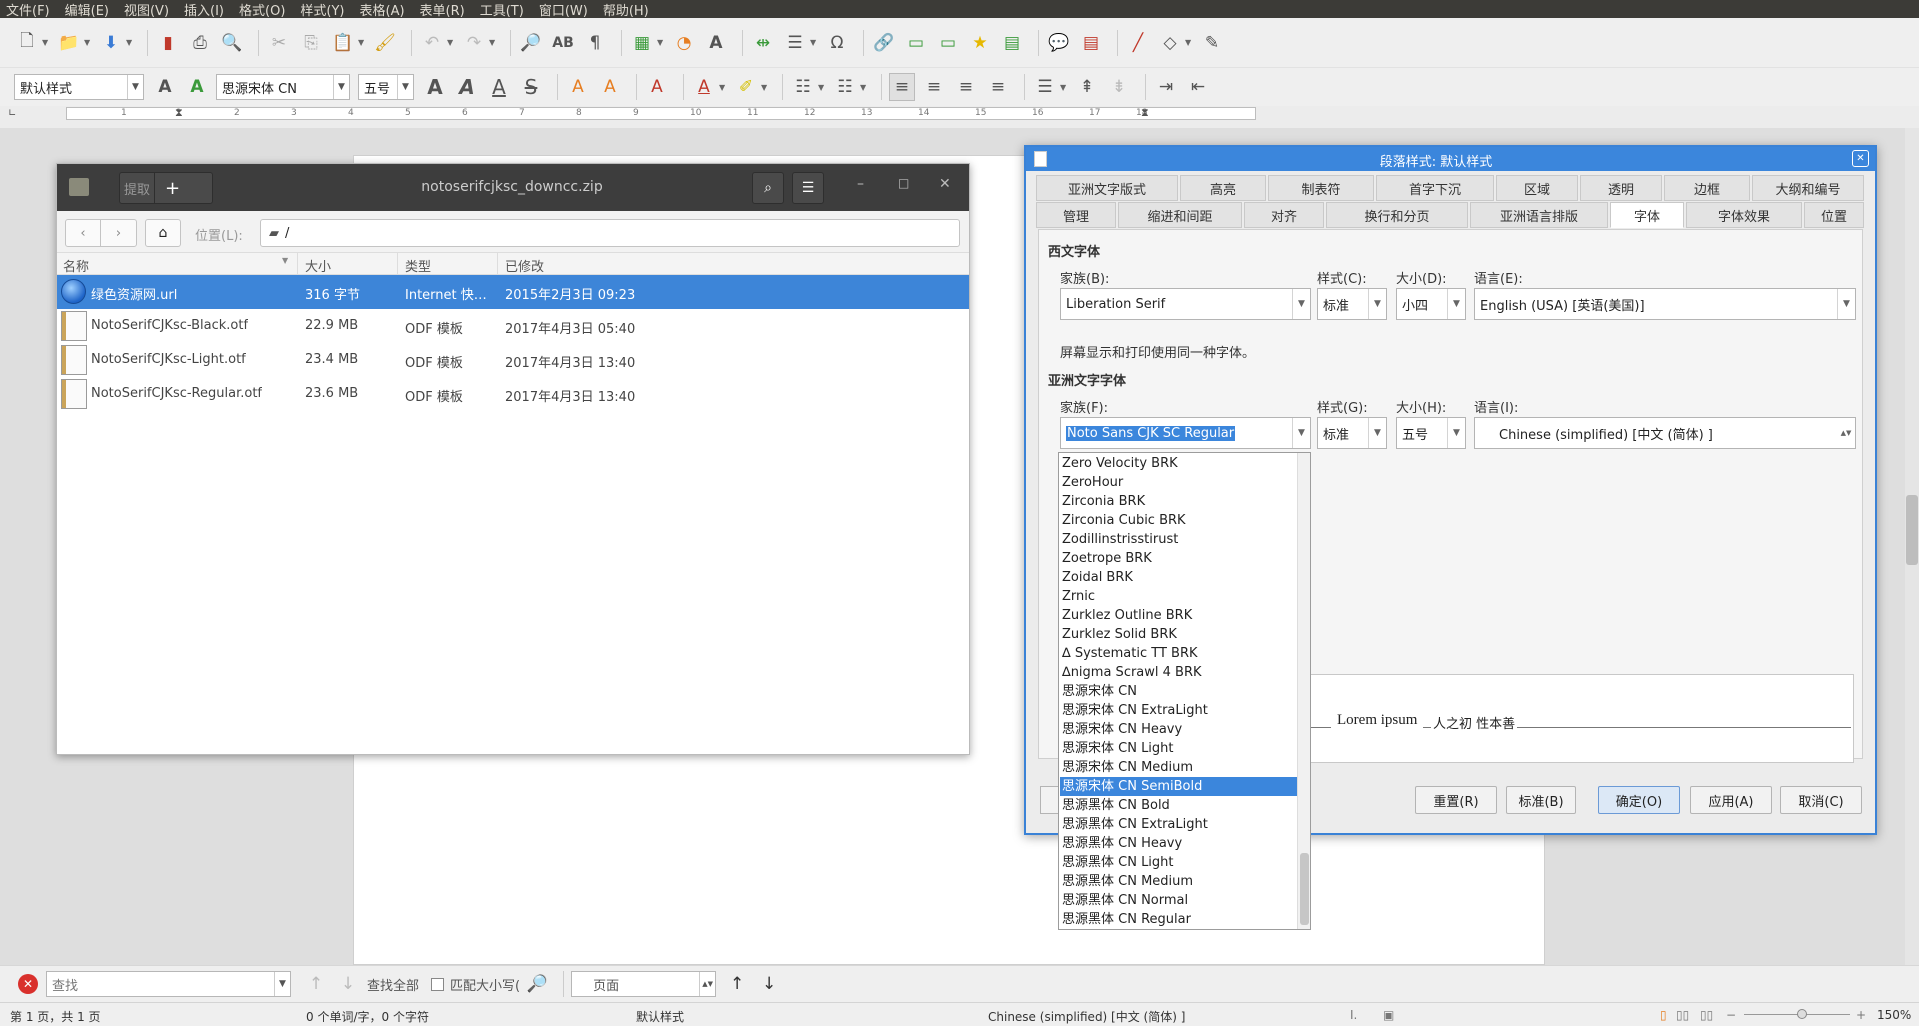 The width and height of the screenshot is (1919, 1026). Describe the element at coordinates (418, 265) in the screenshot. I see `column-type: 类型` at that location.